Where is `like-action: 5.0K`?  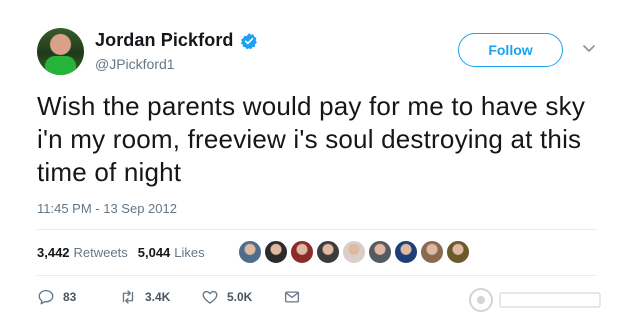
like-action: 5.0K is located at coordinates (242, 297).